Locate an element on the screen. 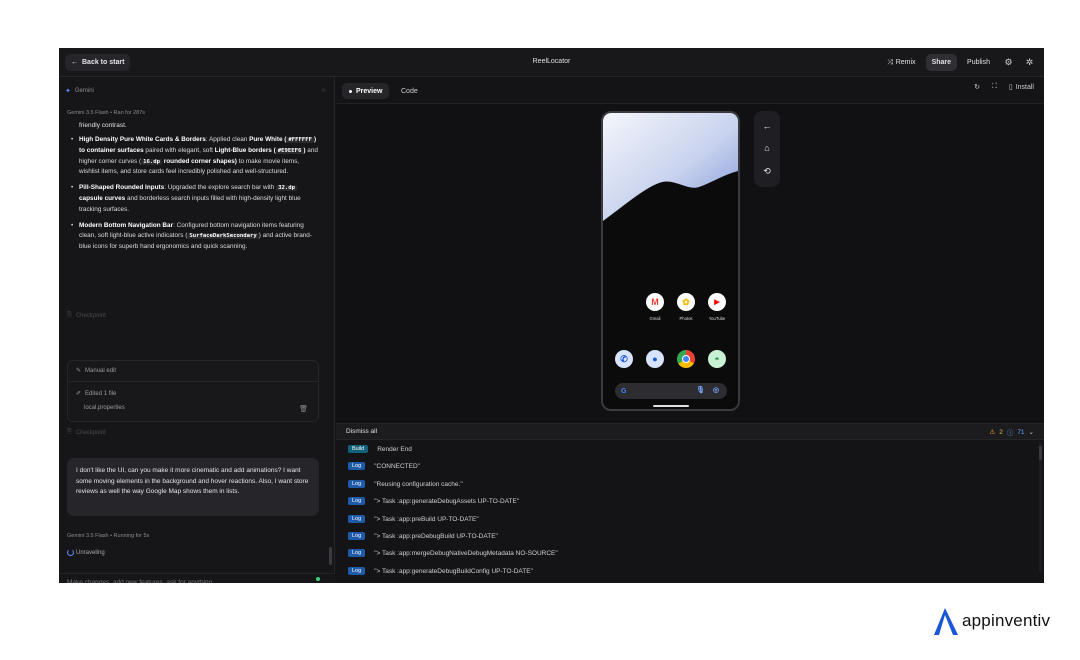  model-meta-running: Gemini 3.5 Flash • Running for 5s is located at coordinates (108, 536).